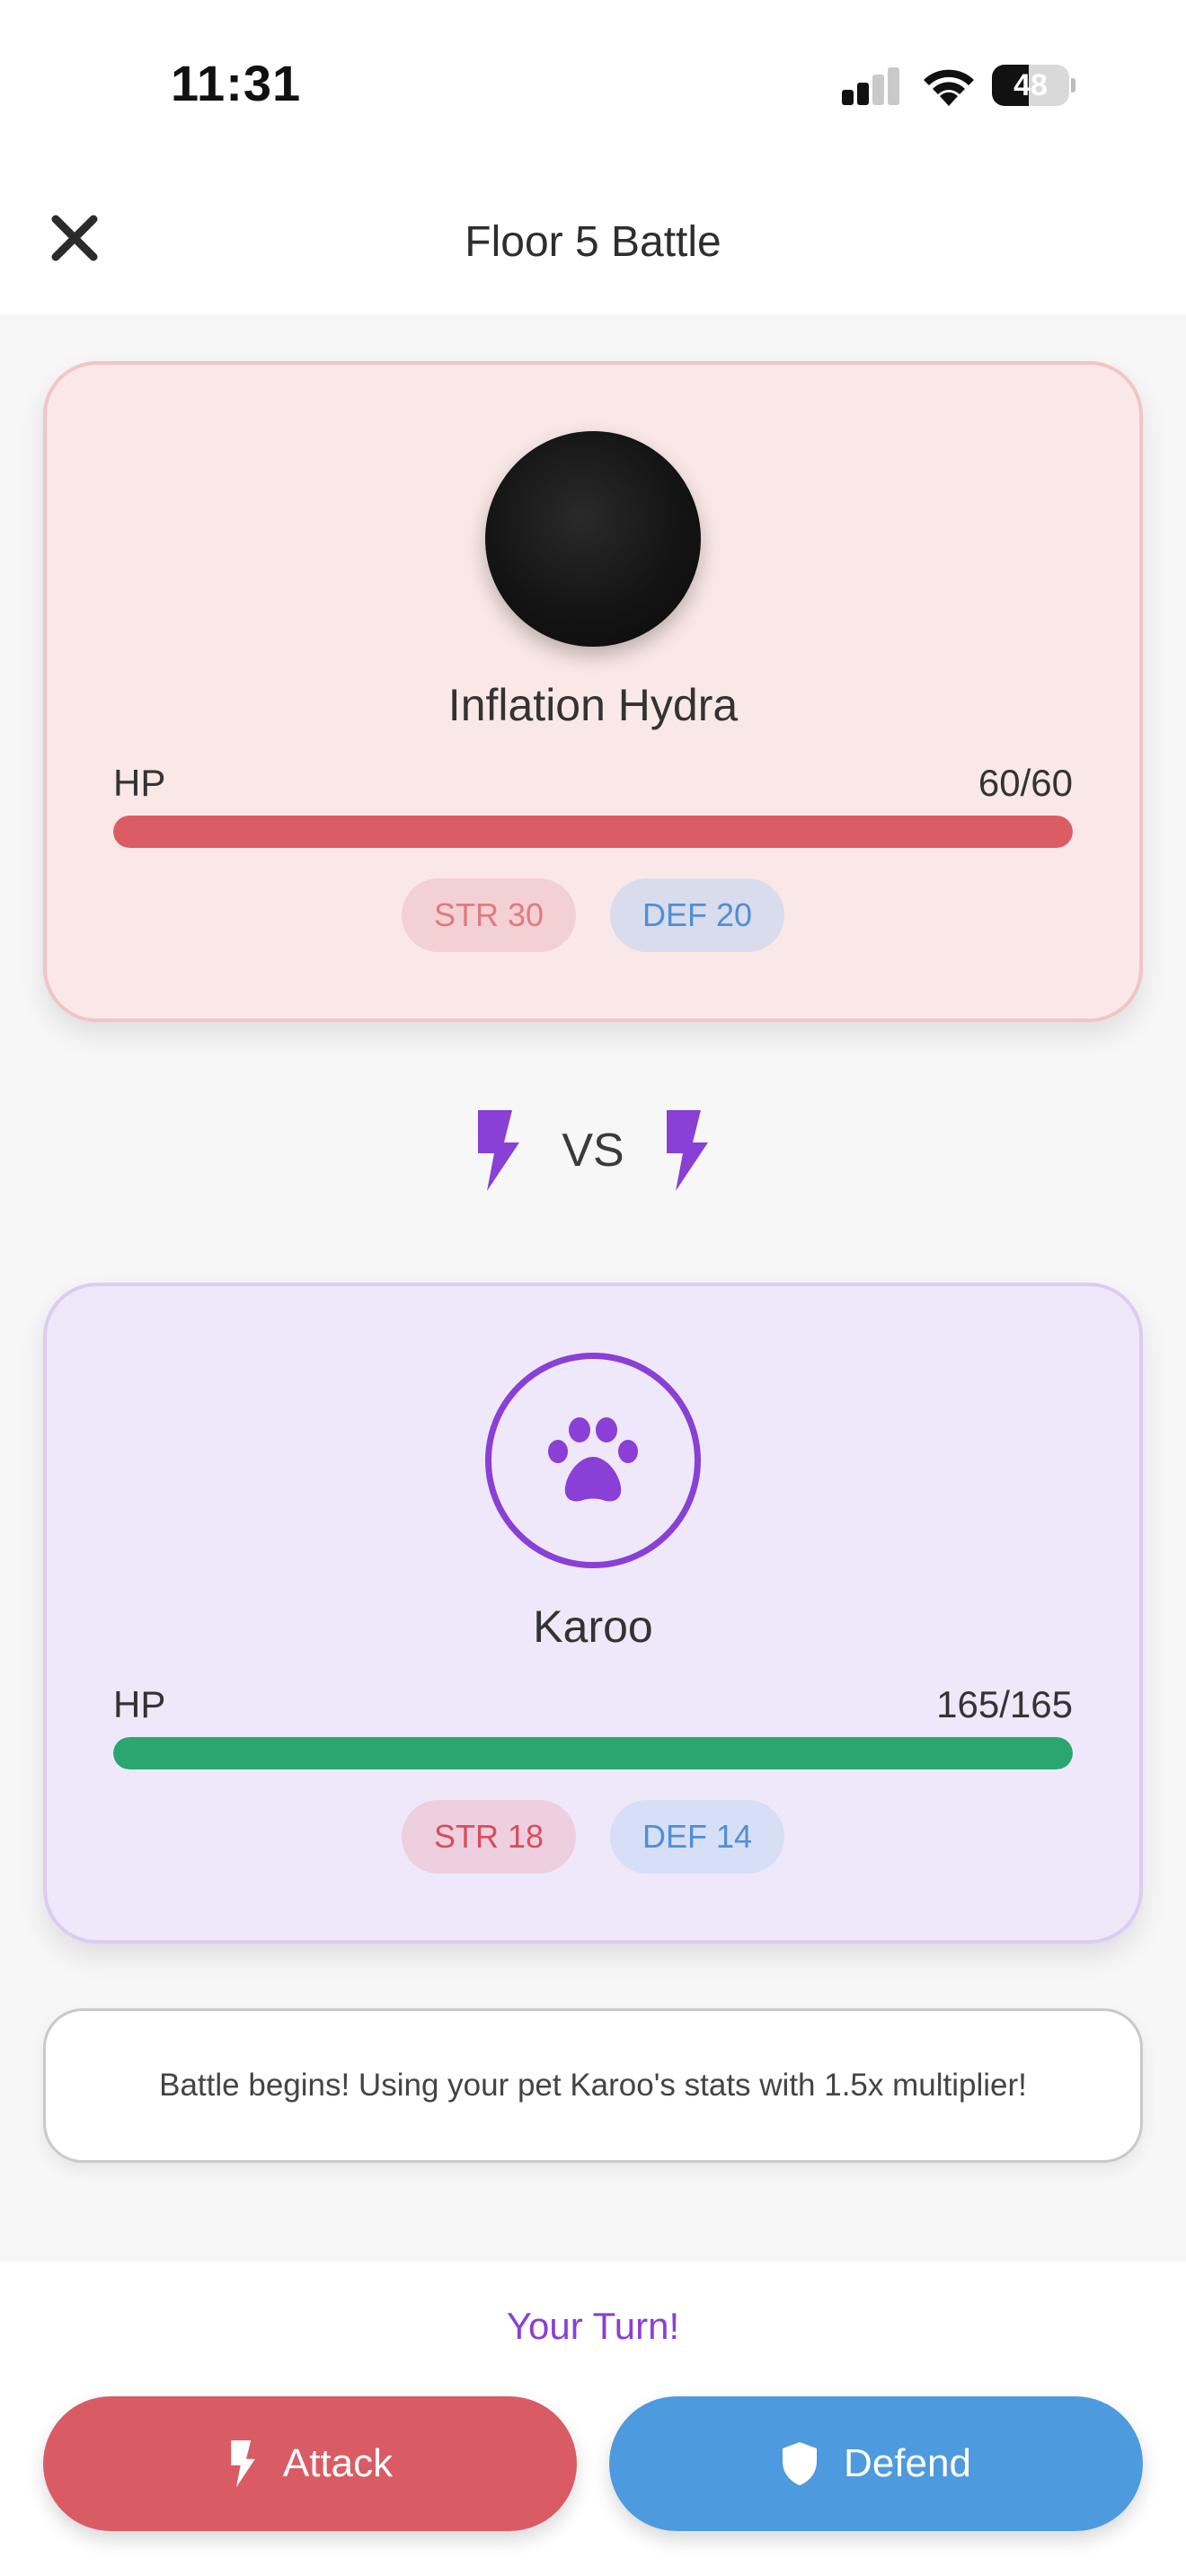 Image resolution: width=1186 pixels, height=2576 pixels. I want to click on enemy-hp-label: HP, so click(139, 783).